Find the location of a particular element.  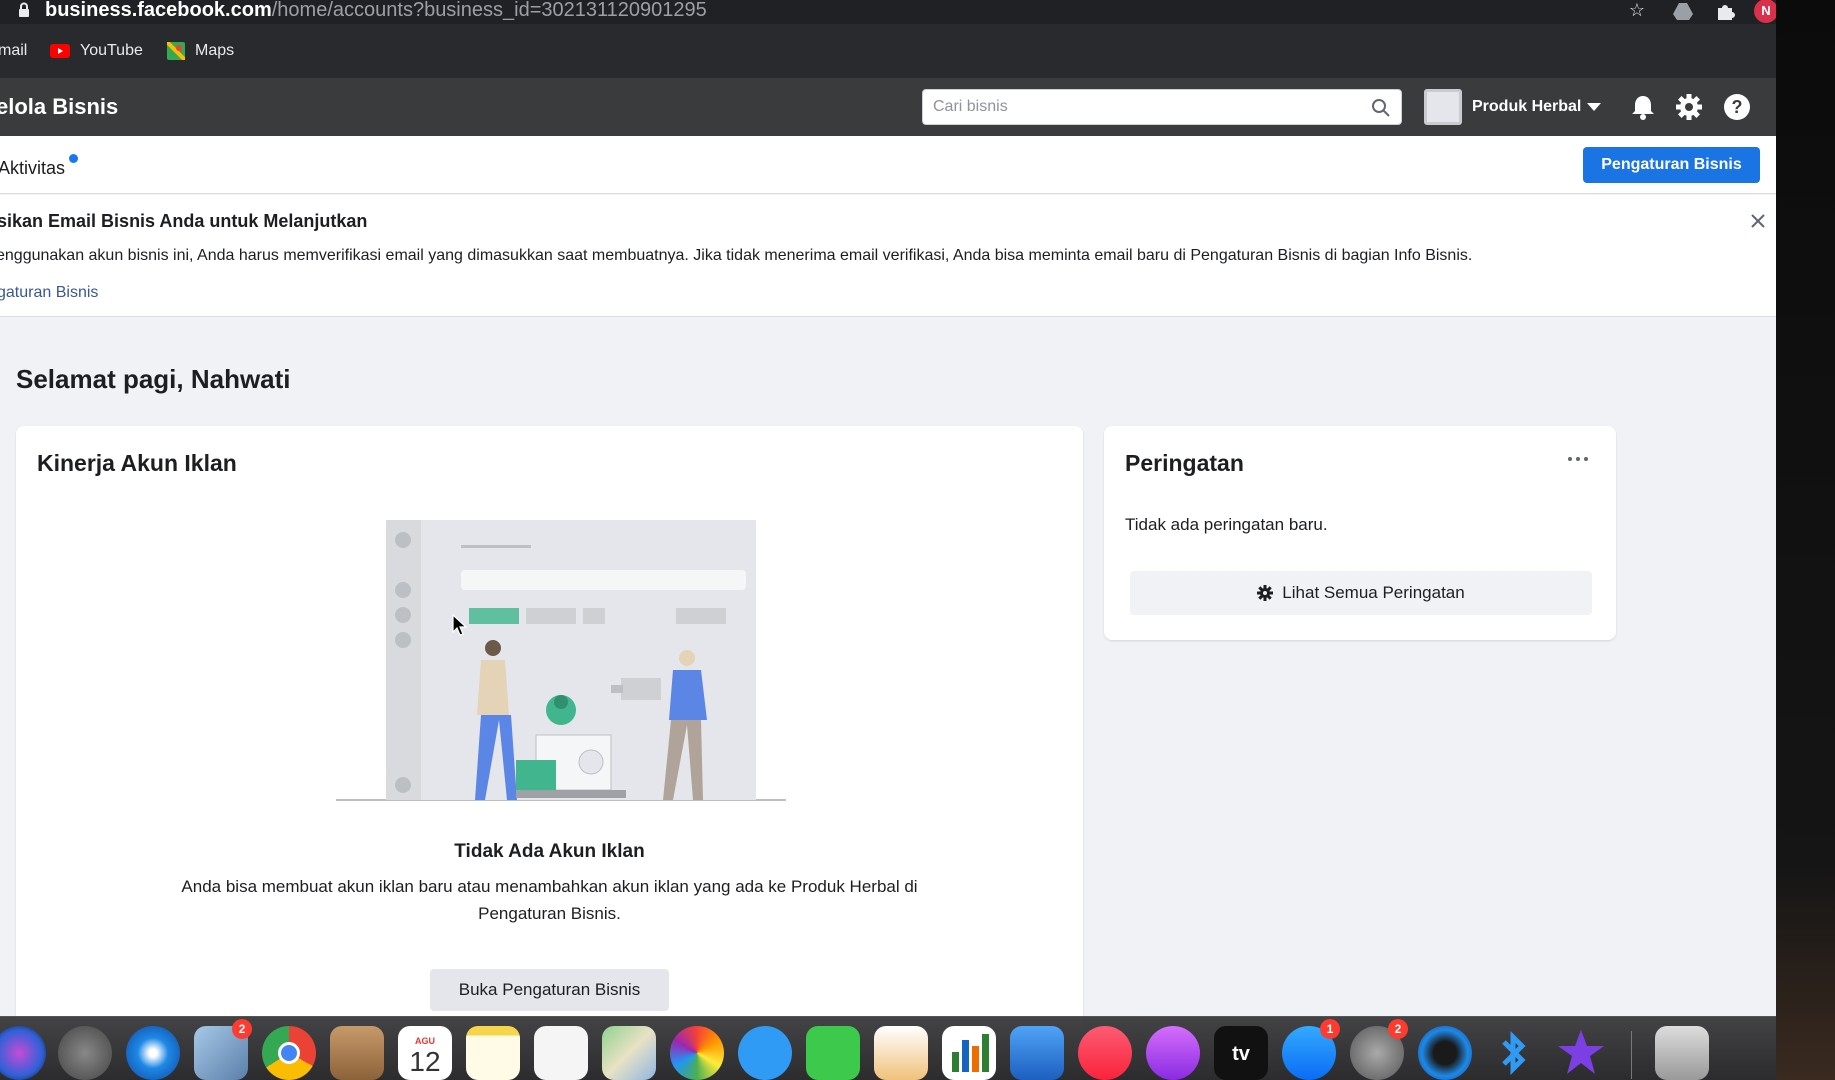

banner-settings-link: gaturan Bisnis is located at coordinates (49, 293).